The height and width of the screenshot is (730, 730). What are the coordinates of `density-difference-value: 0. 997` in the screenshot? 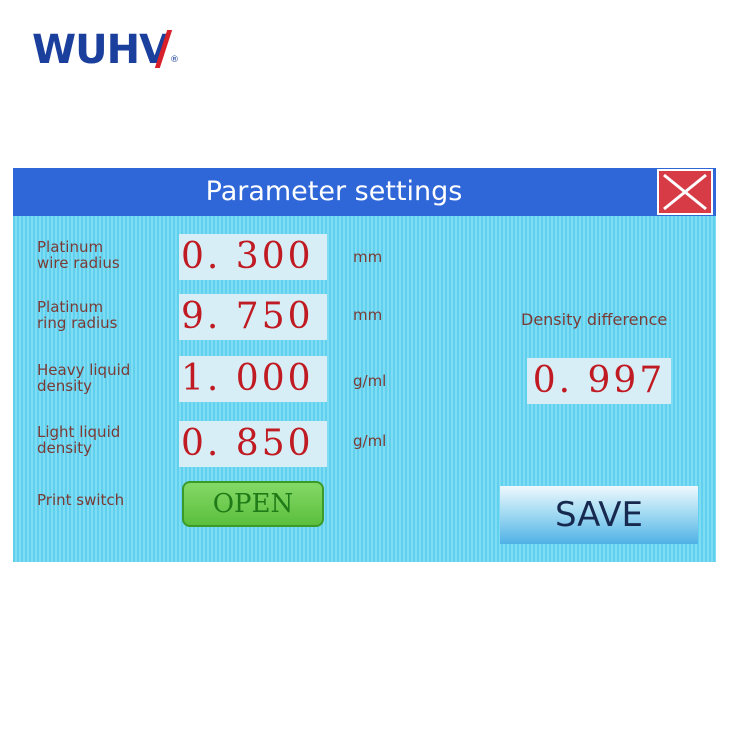 It's located at (599, 381).